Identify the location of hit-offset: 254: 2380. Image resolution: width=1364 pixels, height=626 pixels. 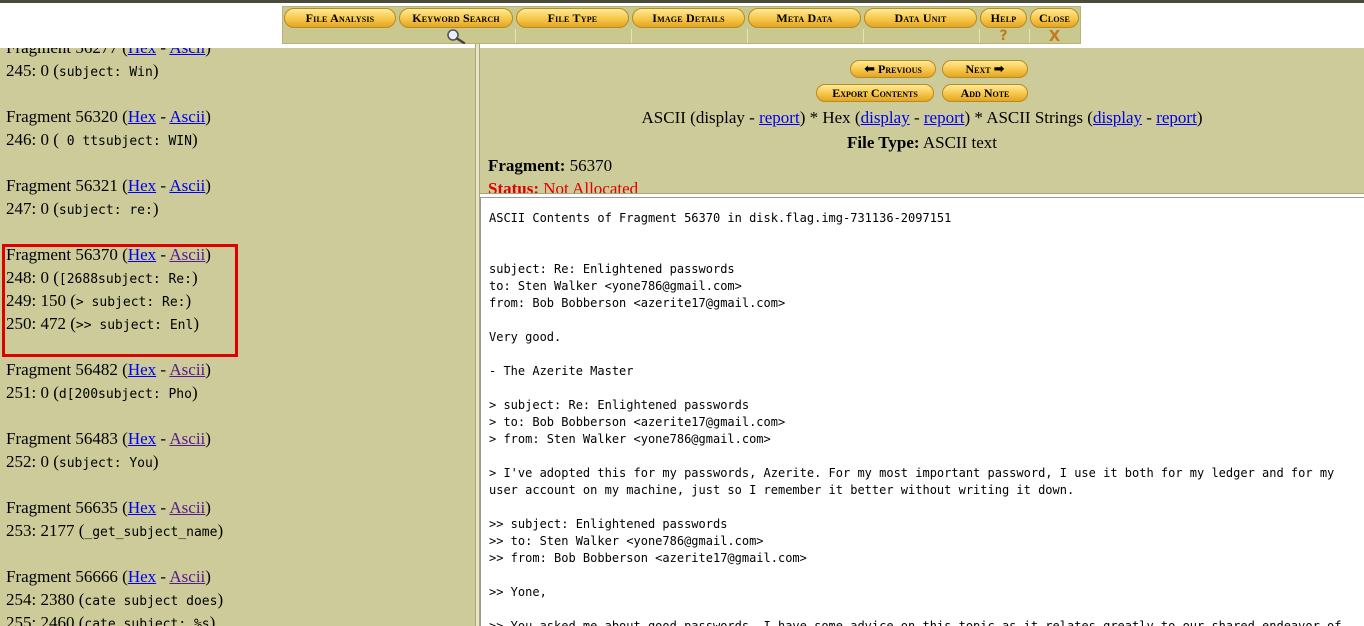
(40, 599).